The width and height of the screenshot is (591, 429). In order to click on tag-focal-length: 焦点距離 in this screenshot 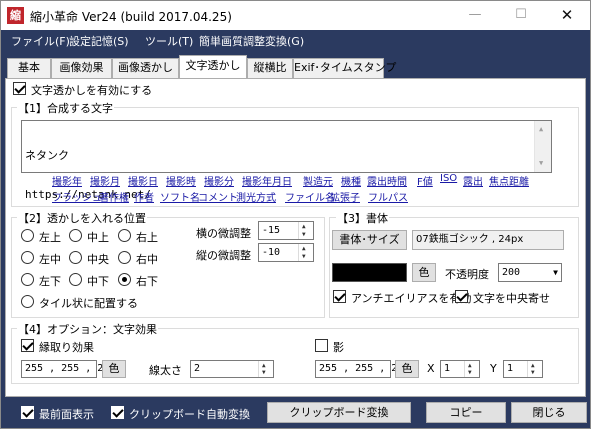, I will do `click(509, 180)`.